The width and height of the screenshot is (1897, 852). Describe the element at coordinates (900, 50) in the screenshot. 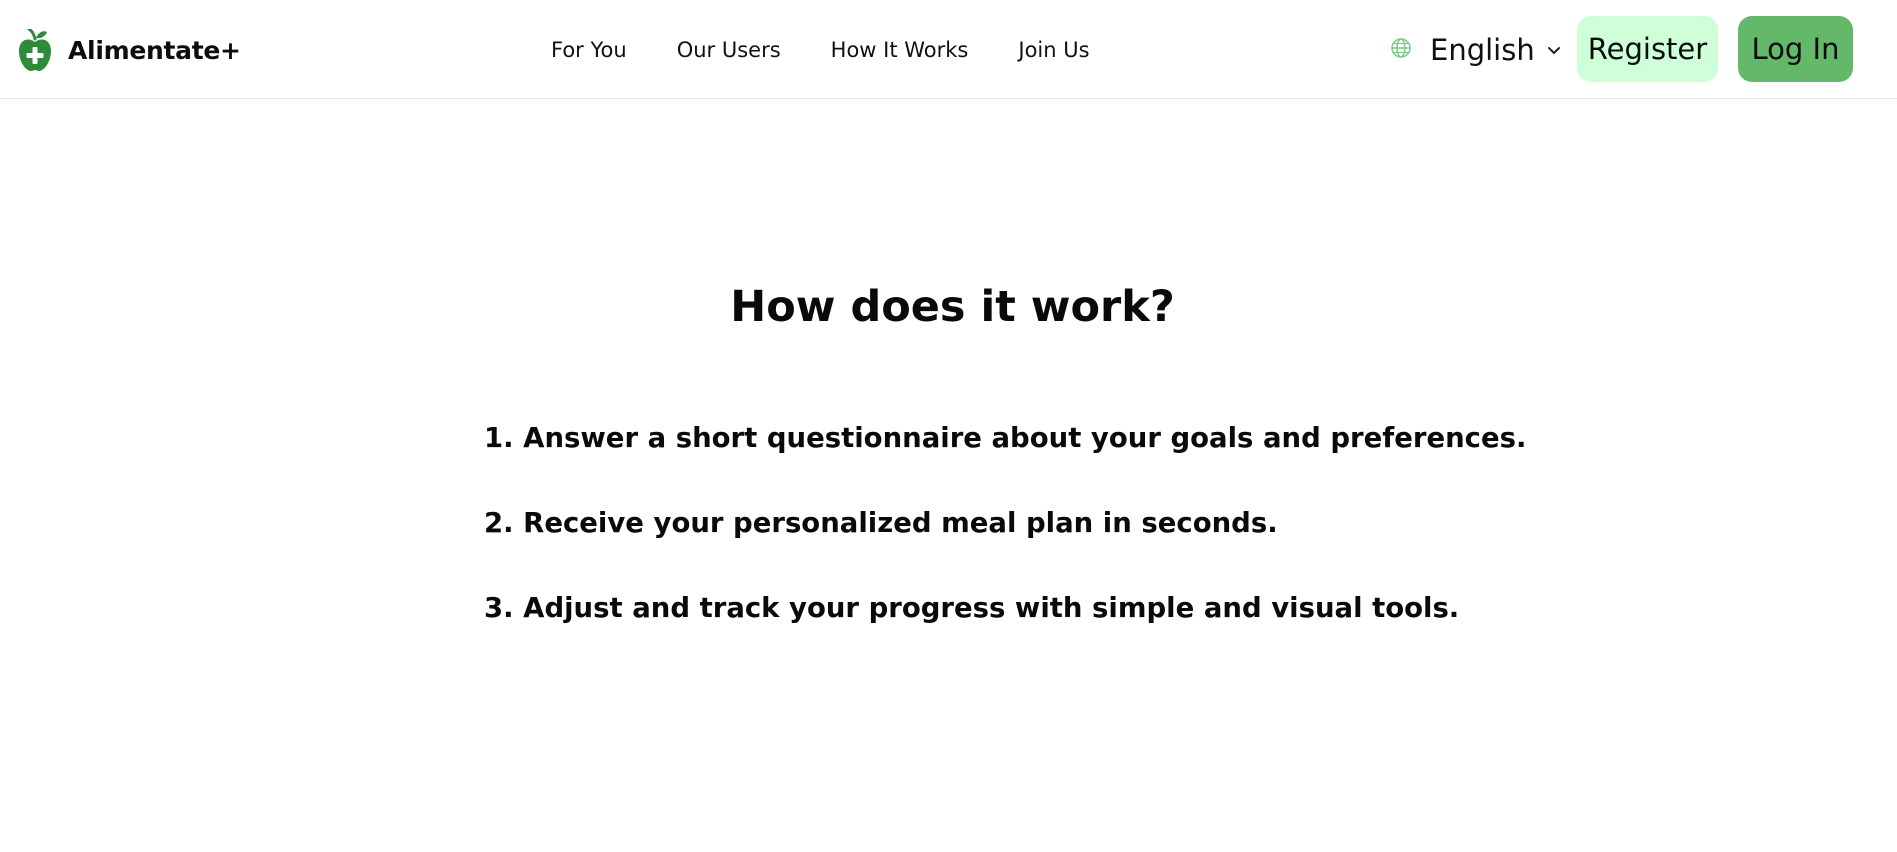

I see `nav-link-how-it-works: How It Works` at that location.